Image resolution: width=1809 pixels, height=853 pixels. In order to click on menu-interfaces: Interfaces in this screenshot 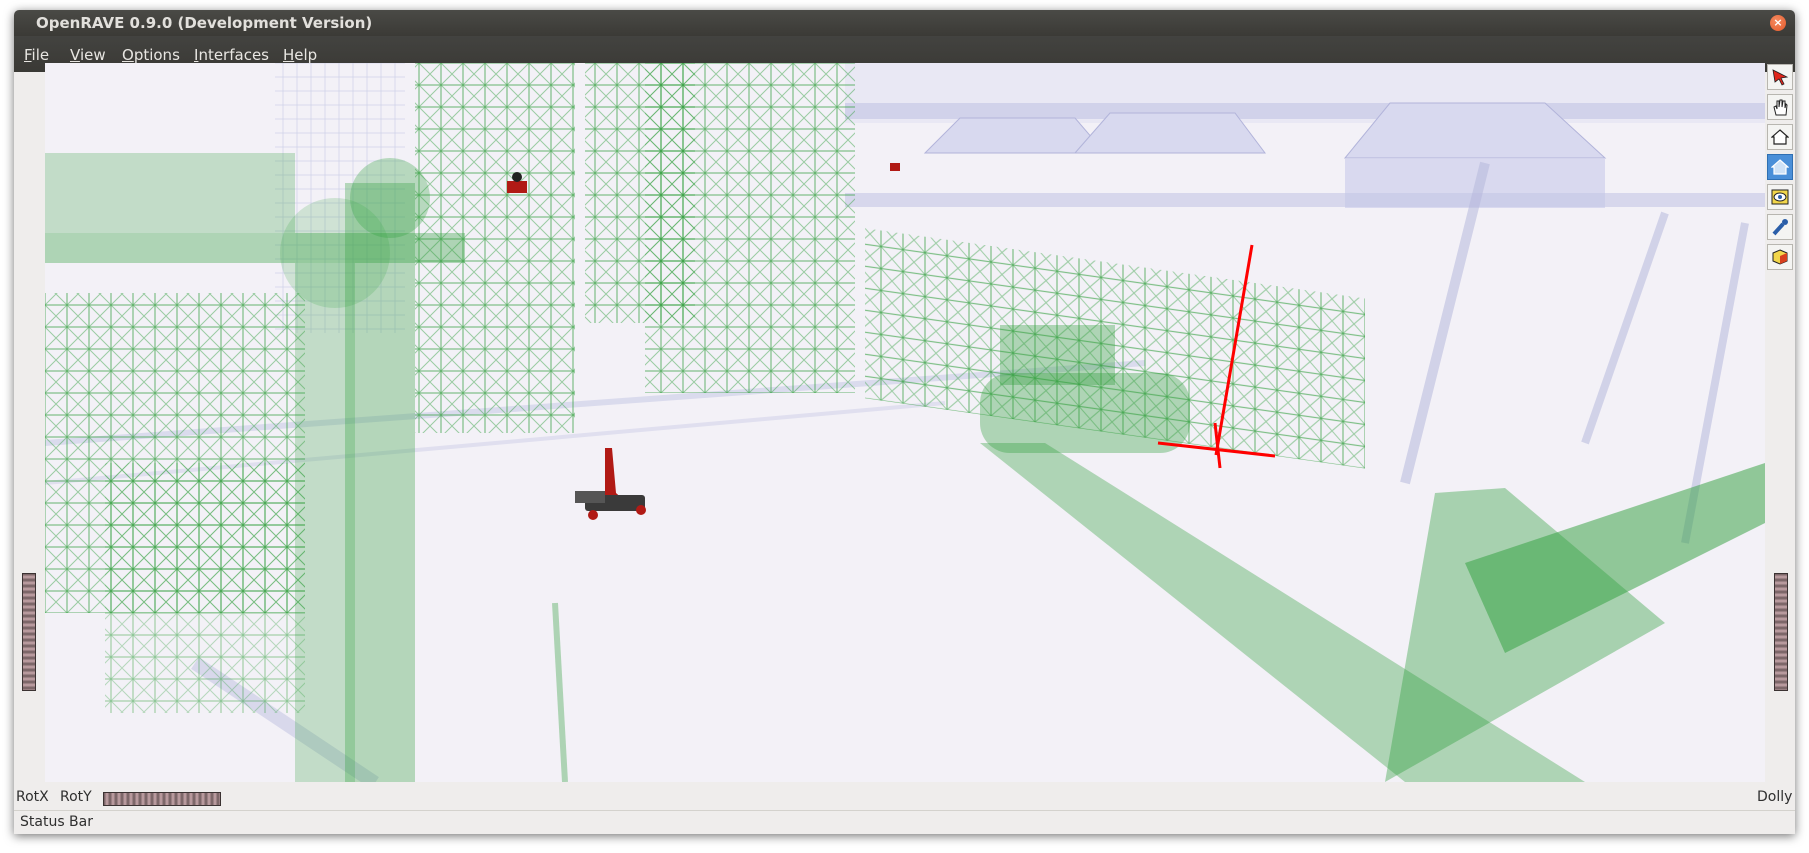, I will do `click(231, 55)`.